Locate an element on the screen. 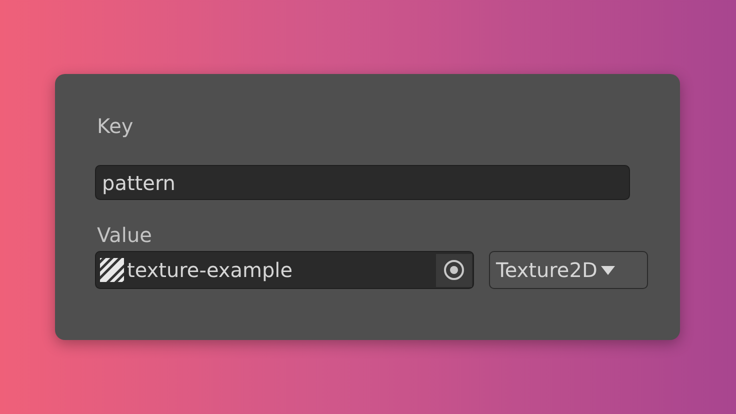 The height and width of the screenshot is (414, 736). caret-icon is located at coordinates (608, 270).